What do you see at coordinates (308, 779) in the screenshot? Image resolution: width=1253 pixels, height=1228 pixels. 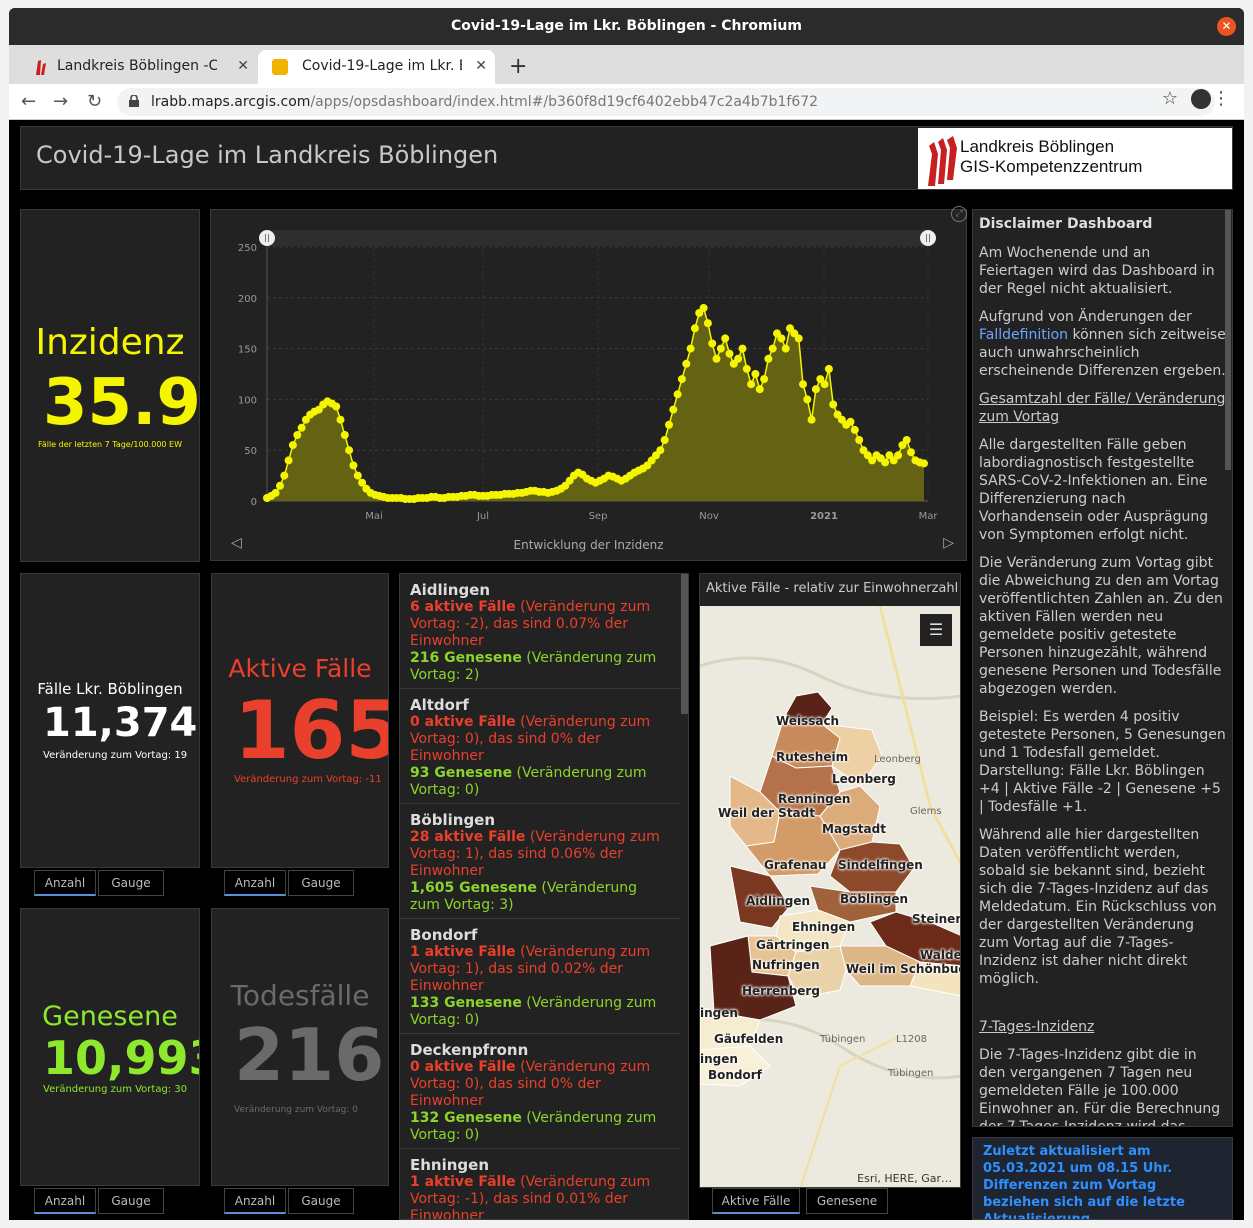 I see `aktive-subtitle: Veränderung zum Vortag: -11` at bounding box center [308, 779].